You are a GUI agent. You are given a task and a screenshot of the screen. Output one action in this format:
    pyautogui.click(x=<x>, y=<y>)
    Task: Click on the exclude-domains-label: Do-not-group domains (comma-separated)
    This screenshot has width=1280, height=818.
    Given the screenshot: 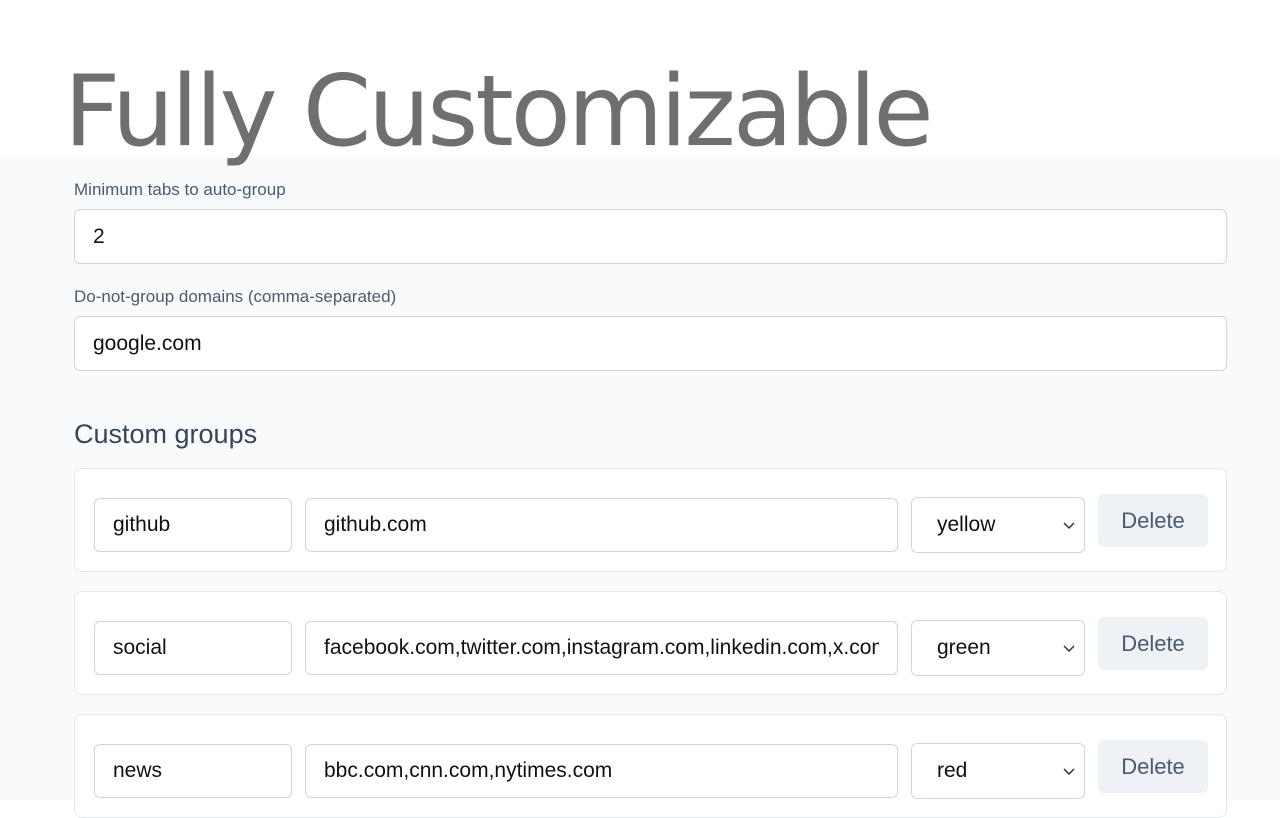 What is the action you would take?
    pyautogui.click(x=235, y=296)
    